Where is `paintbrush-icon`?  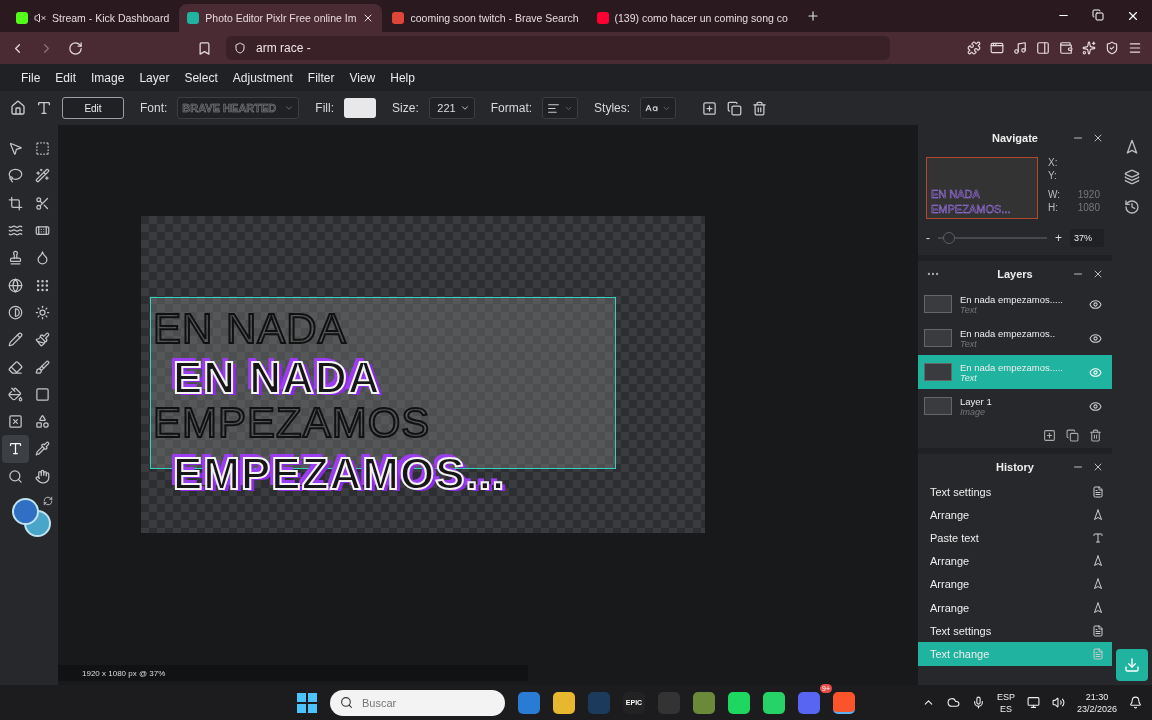 paintbrush-icon is located at coordinates (42, 340).